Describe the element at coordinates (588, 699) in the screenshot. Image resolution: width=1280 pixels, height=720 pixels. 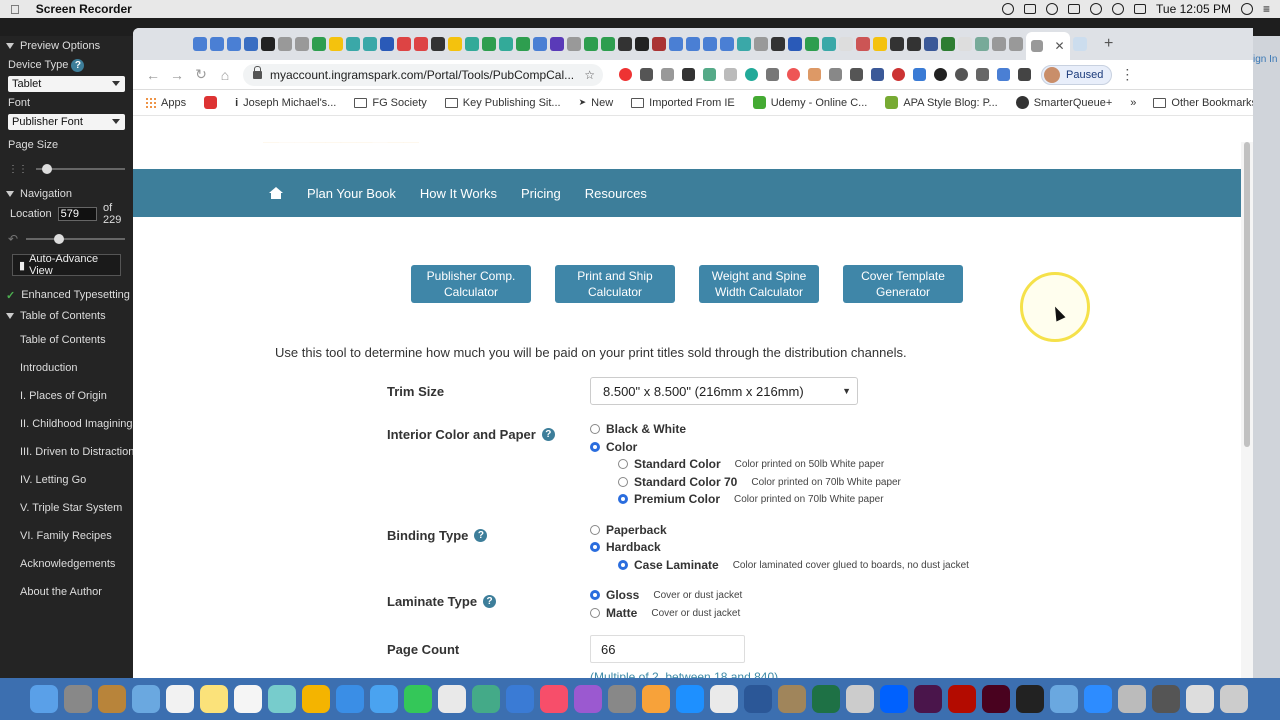
I see `podcasts-icon` at that location.